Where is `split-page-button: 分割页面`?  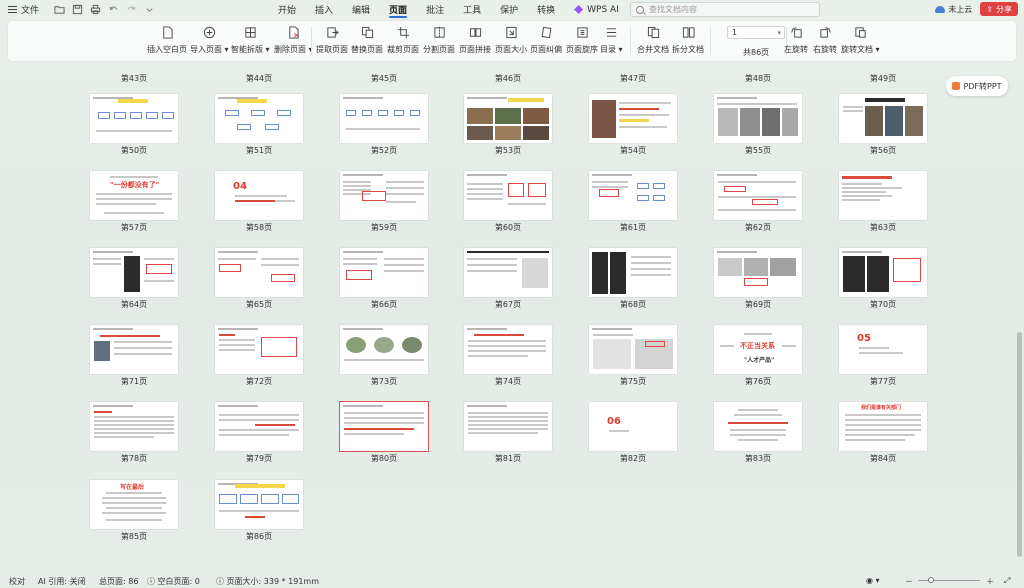
split-page-button: 分割页面 is located at coordinates (439, 40).